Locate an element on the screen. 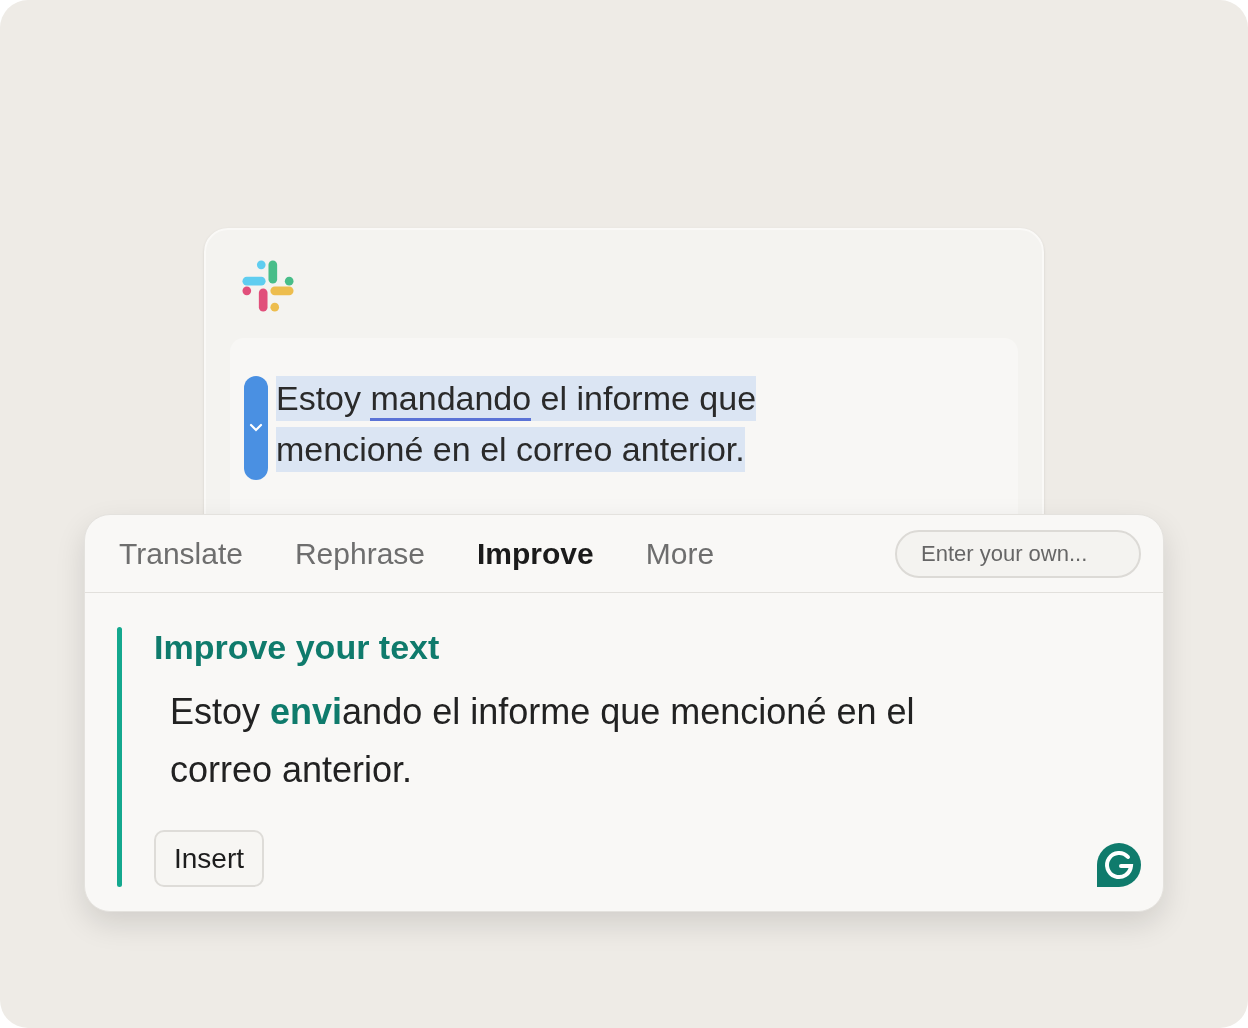 Image resolution: width=1248 pixels, height=1028 pixels. grammarly-toggle is located at coordinates (256, 428).